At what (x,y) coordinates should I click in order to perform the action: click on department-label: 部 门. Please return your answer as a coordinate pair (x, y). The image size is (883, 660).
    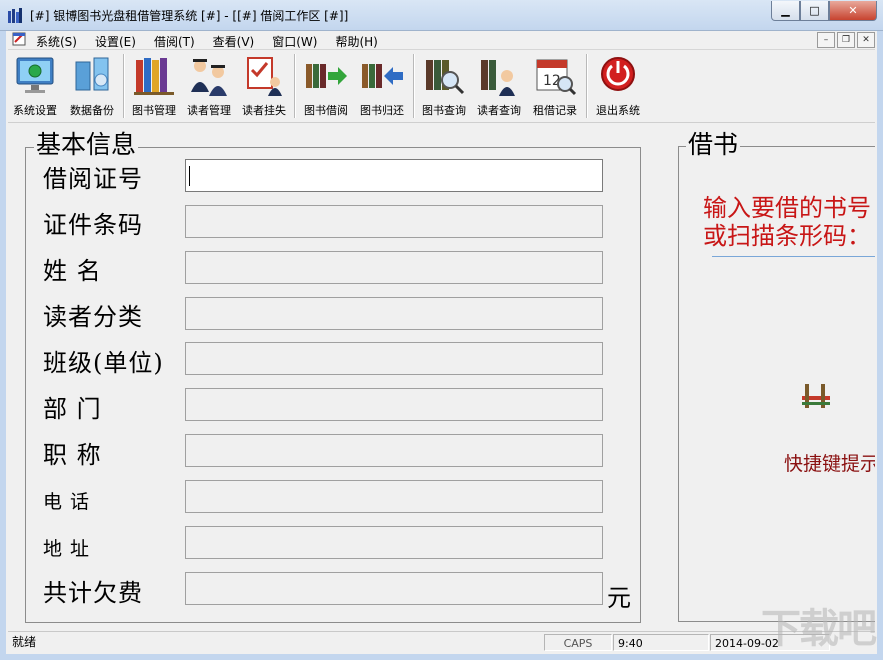
    Looking at the image, I should click on (72, 409).